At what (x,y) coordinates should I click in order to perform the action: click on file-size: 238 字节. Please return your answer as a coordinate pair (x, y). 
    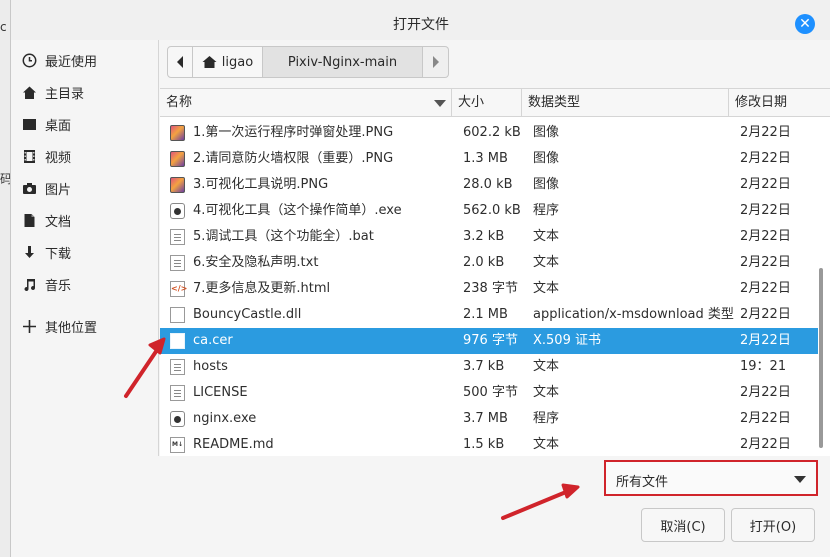
    Looking at the image, I should click on (490, 288).